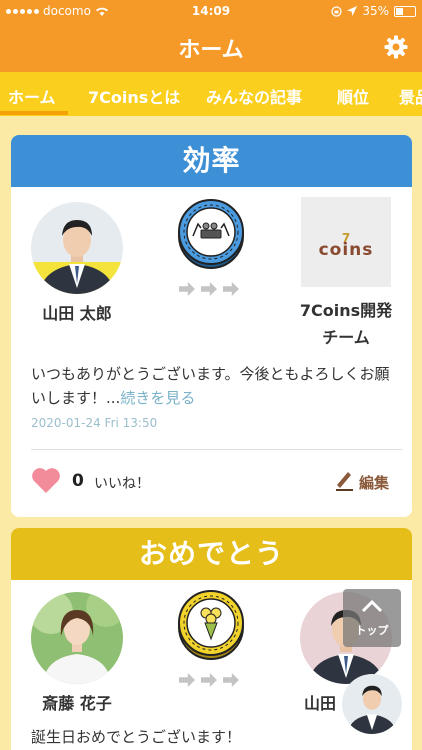  What do you see at coordinates (211, 554) in the screenshot?
I see `post-category: おめでとう` at bounding box center [211, 554].